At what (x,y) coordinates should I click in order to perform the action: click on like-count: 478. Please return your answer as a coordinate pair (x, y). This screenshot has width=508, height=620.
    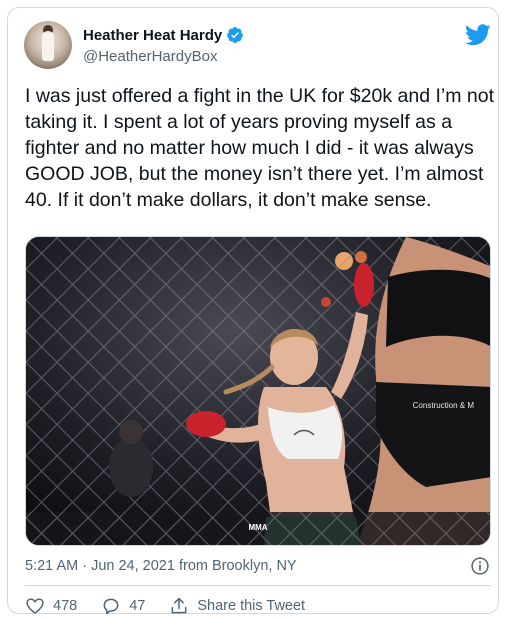
    Looking at the image, I should click on (65, 606).